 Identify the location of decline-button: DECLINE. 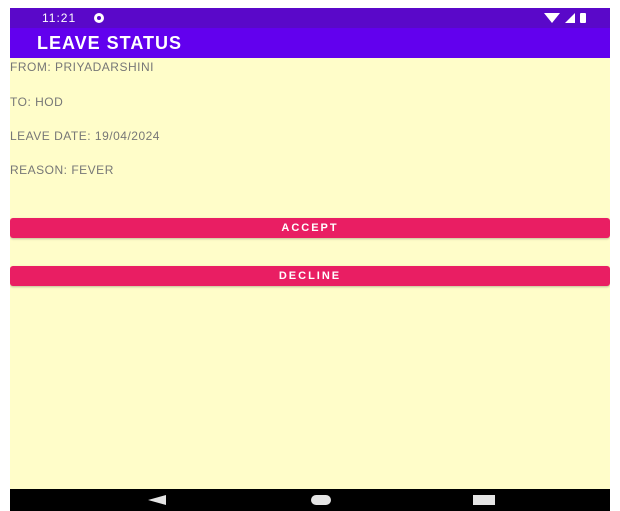
(310, 276).